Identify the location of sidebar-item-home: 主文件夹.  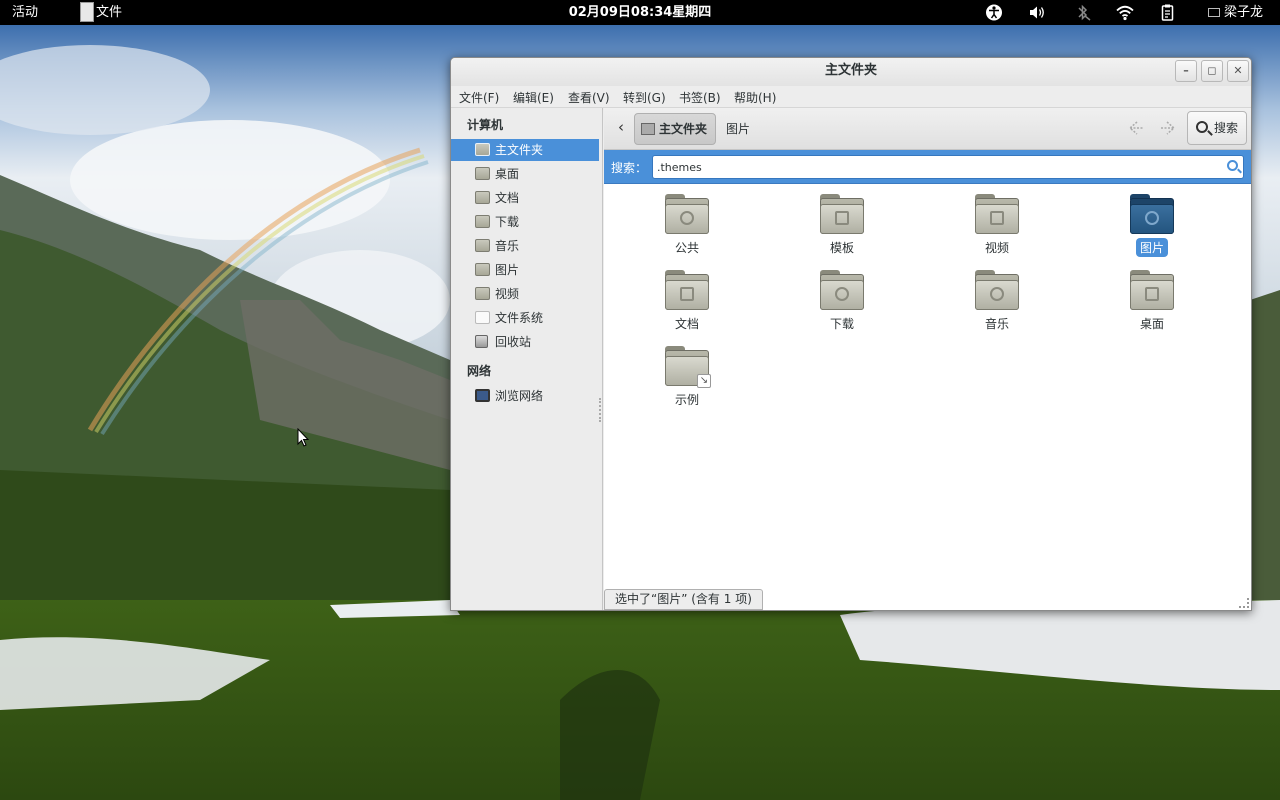
(525, 150).